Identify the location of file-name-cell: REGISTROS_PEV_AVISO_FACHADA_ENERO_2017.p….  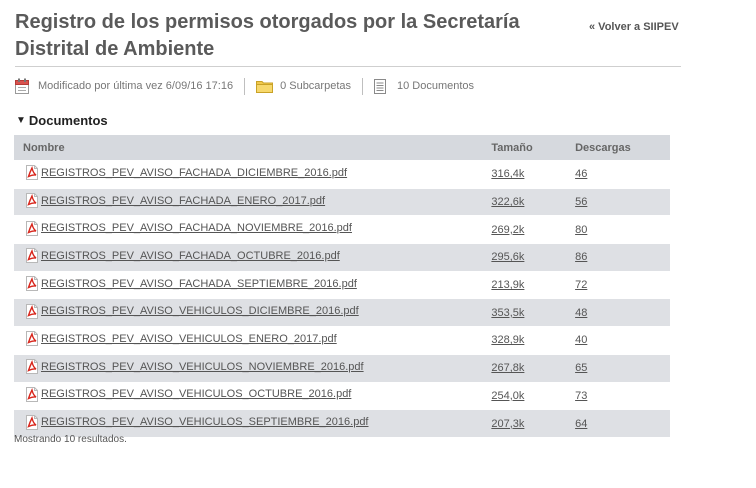
(253, 201).